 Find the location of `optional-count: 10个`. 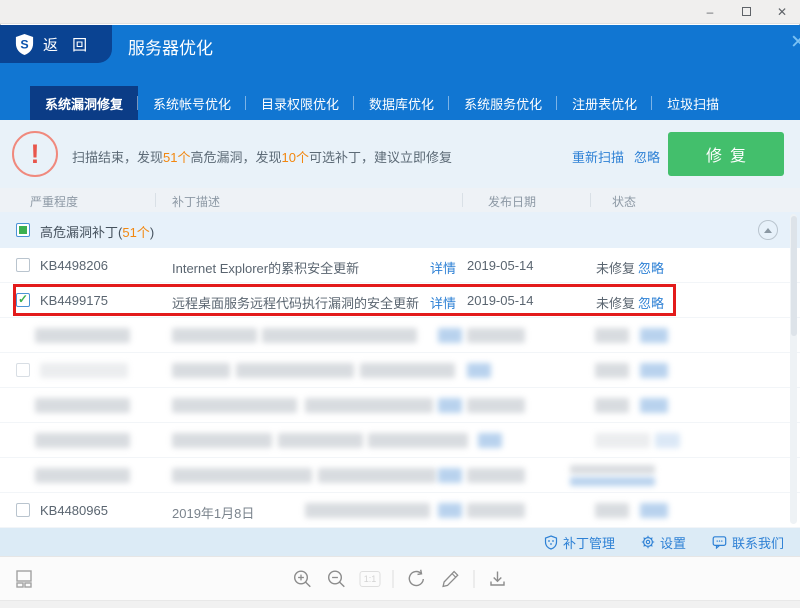

optional-count: 10个 is located at coordinates (295, 157).